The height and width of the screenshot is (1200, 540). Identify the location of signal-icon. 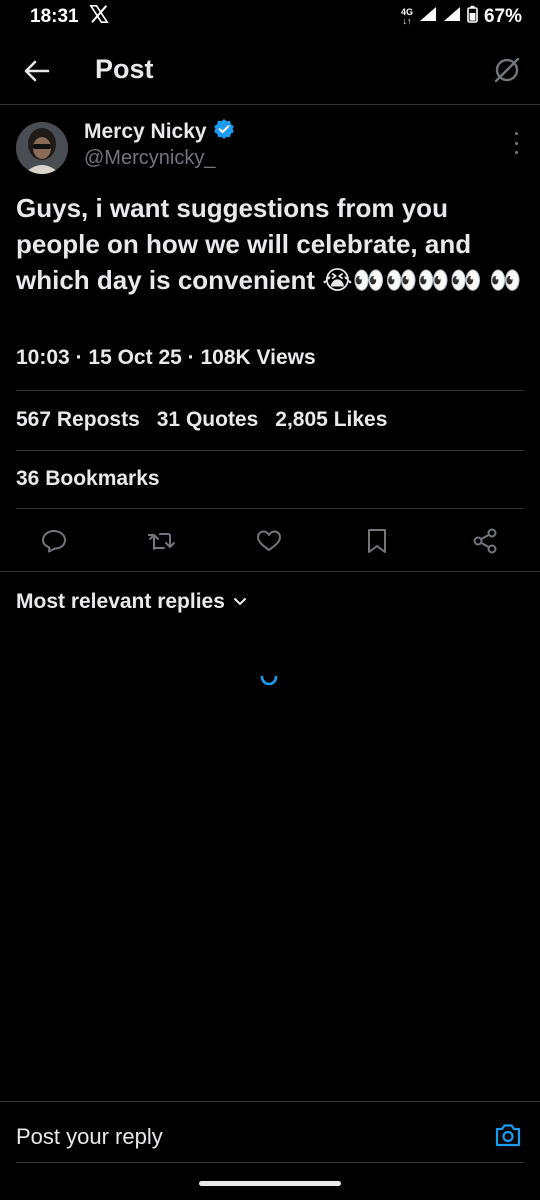
(428, 17).